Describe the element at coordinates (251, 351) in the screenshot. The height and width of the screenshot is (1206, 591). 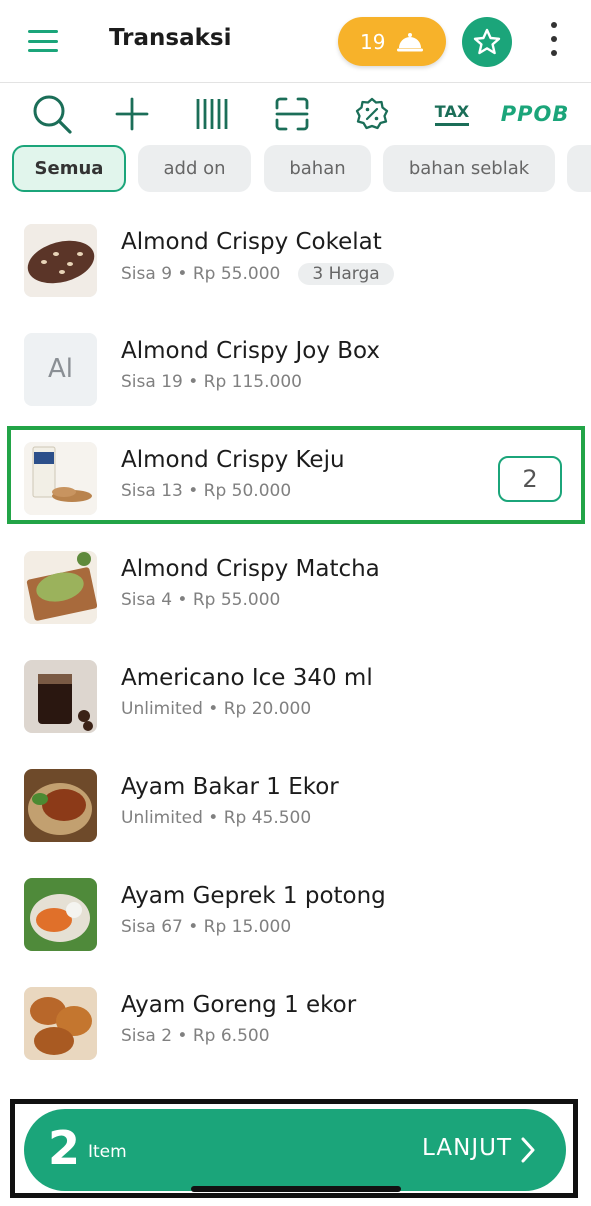
I see `product-name: Almond Crispy Joy Box` at that location.